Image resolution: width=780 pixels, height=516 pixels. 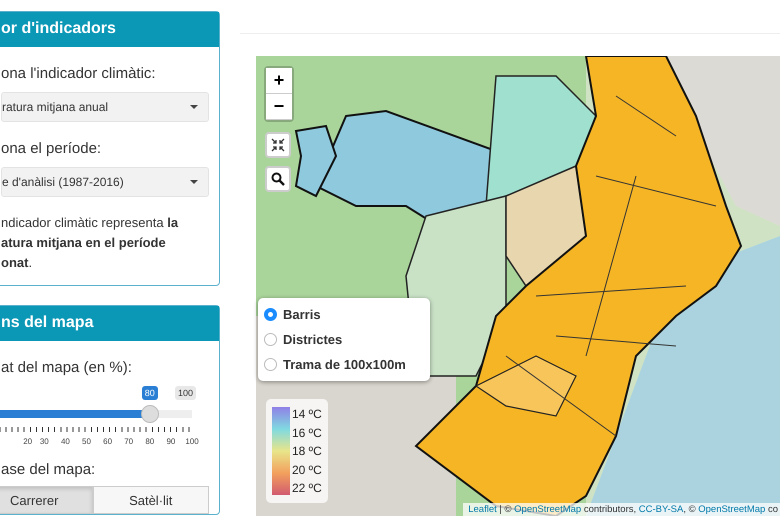 I want to click on period-select: e d'anàlisi (1987-2016), so click(x=105, y=182).